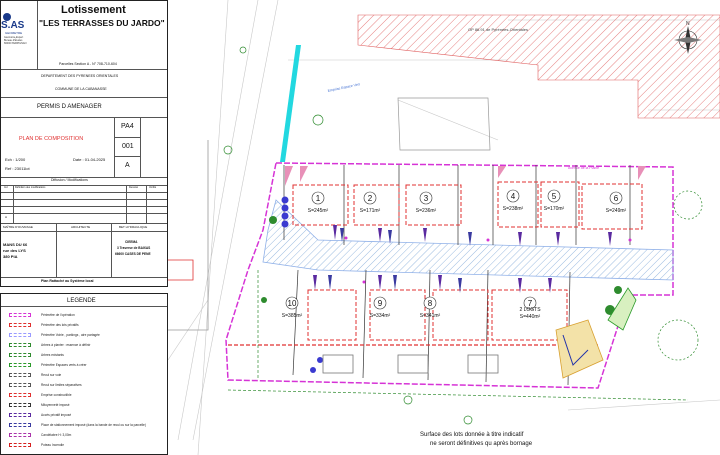  What do you see at coordinates (426, 198) in the screenshot?
I see `lot-number: 3` at bounding box center [426, 198].